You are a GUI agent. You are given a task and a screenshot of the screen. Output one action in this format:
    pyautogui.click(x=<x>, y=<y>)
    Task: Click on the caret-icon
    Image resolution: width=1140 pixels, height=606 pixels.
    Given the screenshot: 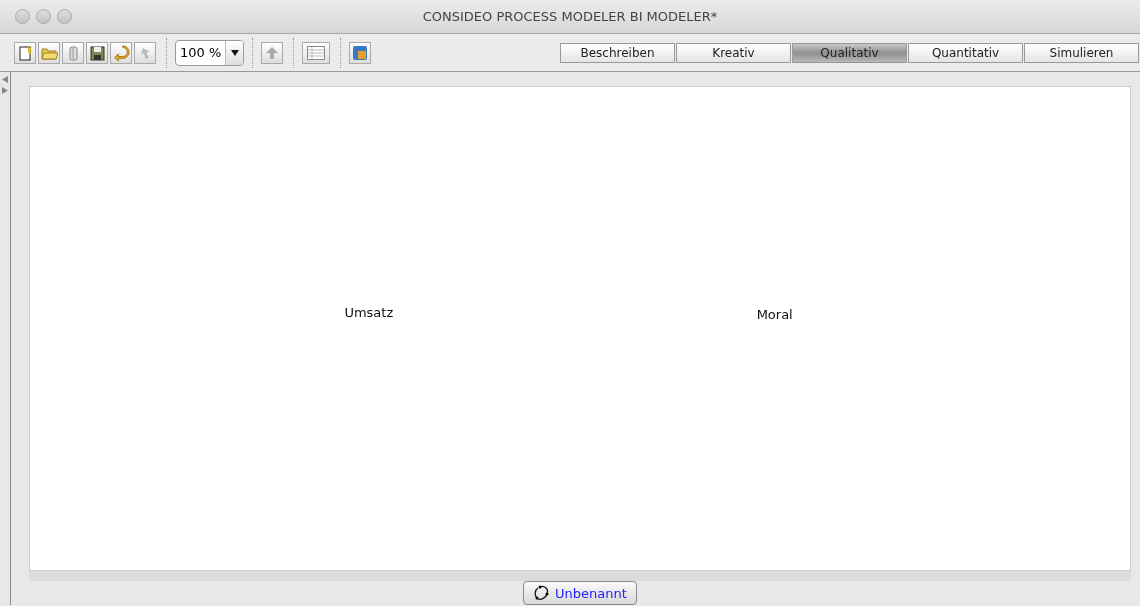 What is the action you would take?
    pyautogui.click(x=234, y=52)
    